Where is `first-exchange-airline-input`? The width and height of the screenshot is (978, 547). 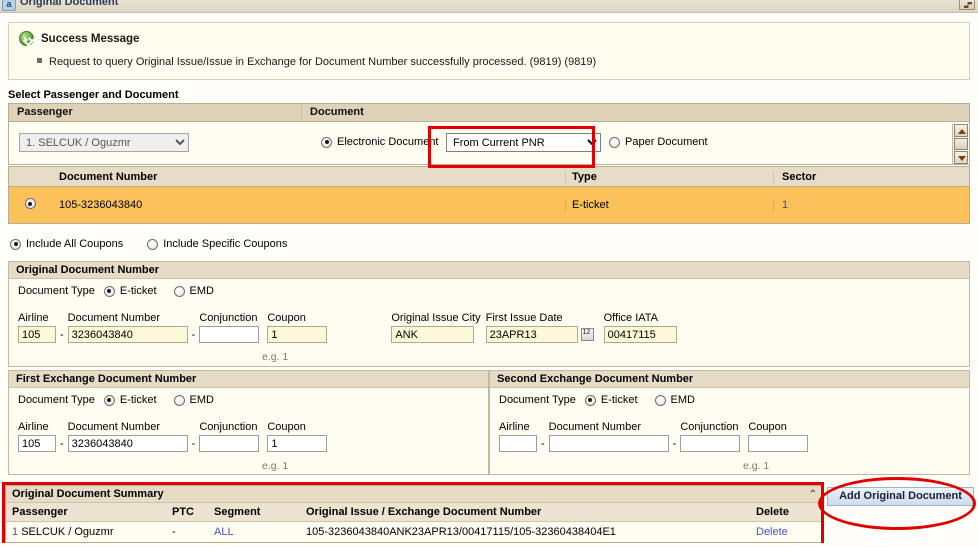
first-exchange-airline-input is located at coordinates (37, 443).